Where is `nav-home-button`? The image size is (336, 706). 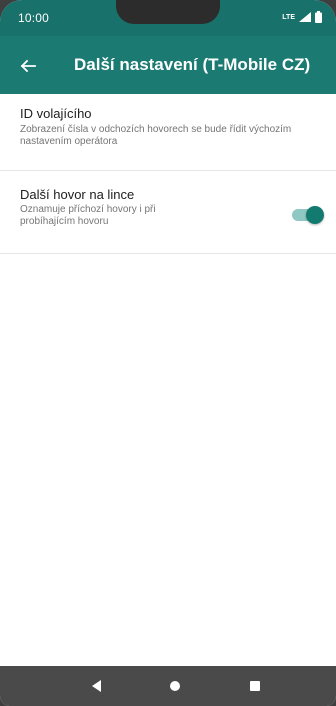 nav-home-button is located at coordinates (175, 686).